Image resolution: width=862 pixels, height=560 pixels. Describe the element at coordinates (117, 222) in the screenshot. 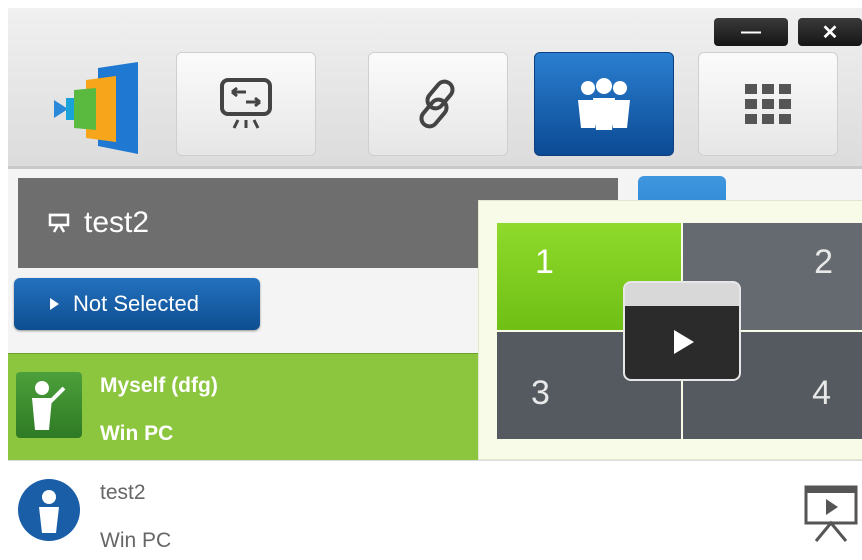

I see `session-title: test2` at that location.